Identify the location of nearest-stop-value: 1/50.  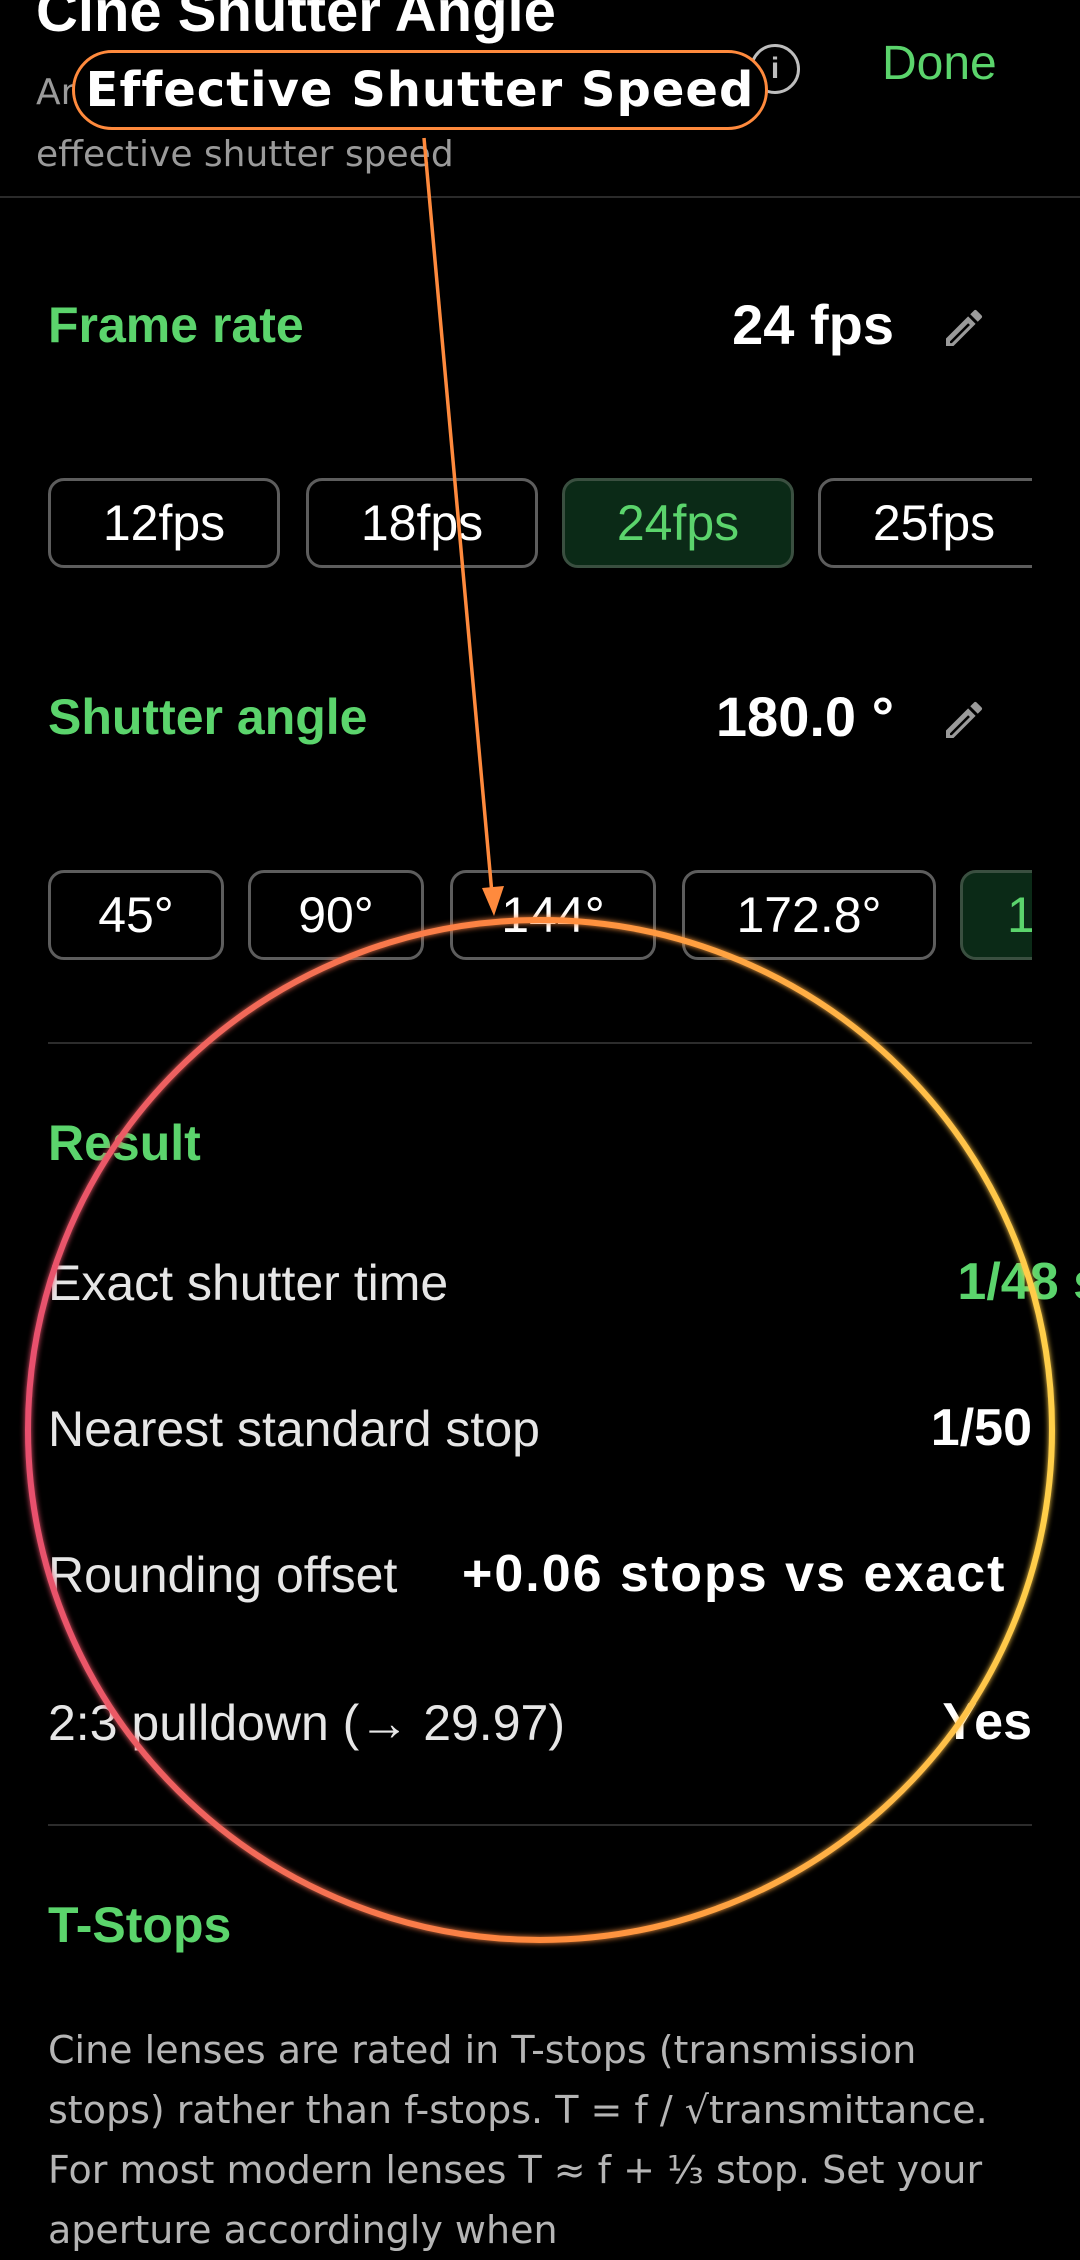
(981, 1428).